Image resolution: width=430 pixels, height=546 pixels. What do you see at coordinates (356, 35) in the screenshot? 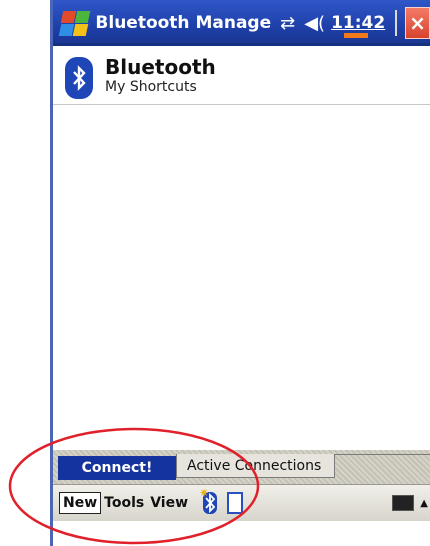
I see `clock-indicator` at bounding box center [356, 35].